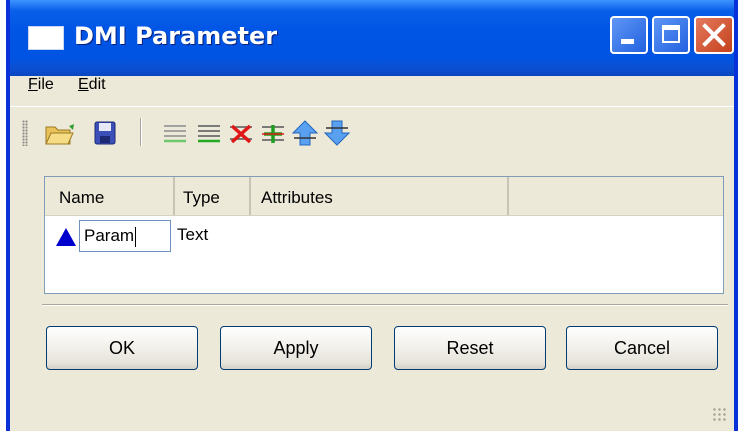  Describe the element at coordinates (642, 348) in the screenshot. I see `cancel-button: Cancel` at that location.